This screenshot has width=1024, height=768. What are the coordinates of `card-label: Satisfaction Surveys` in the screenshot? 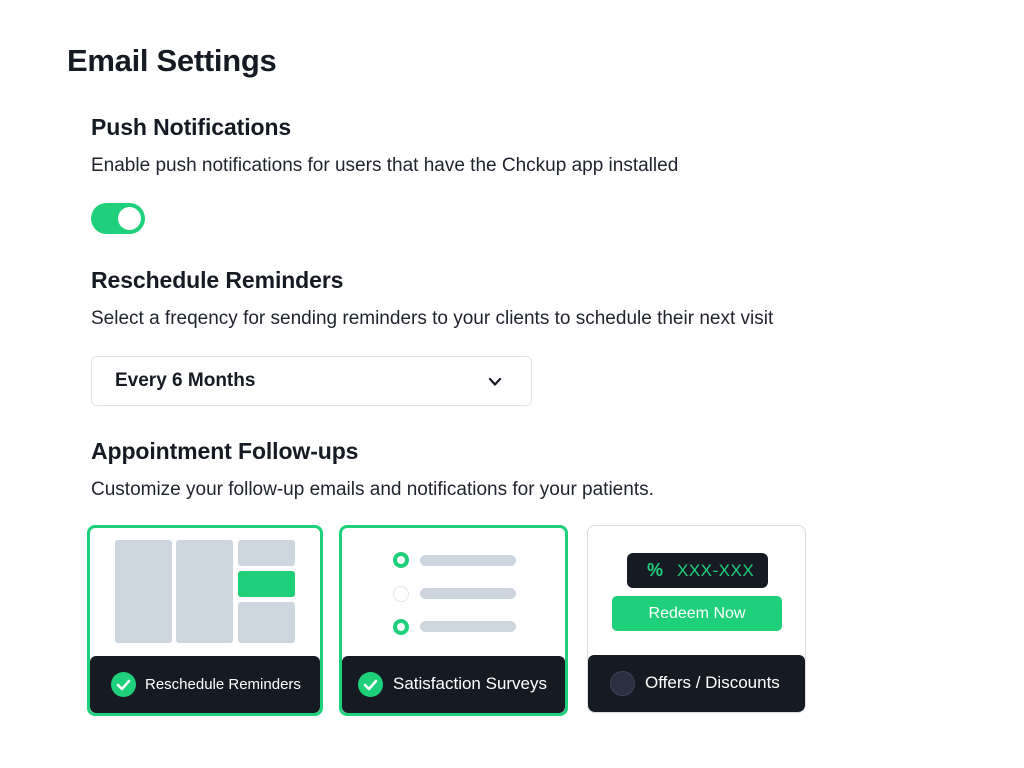 It's located at (470, 683).